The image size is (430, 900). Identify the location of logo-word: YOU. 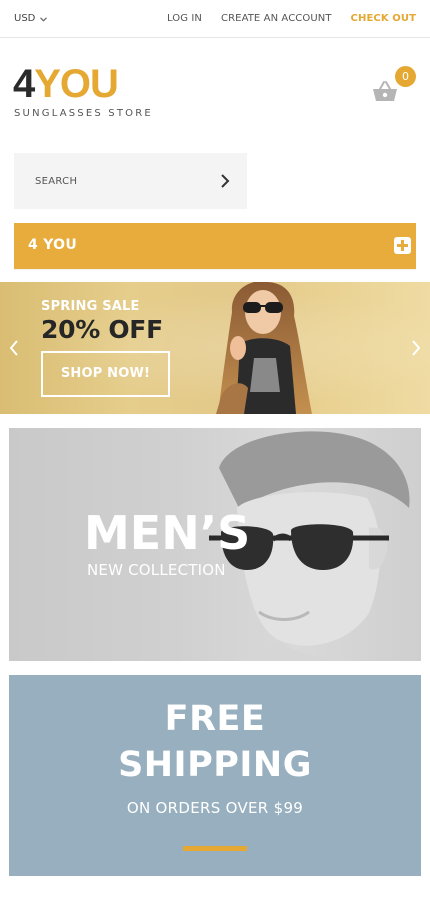
(76, 84).